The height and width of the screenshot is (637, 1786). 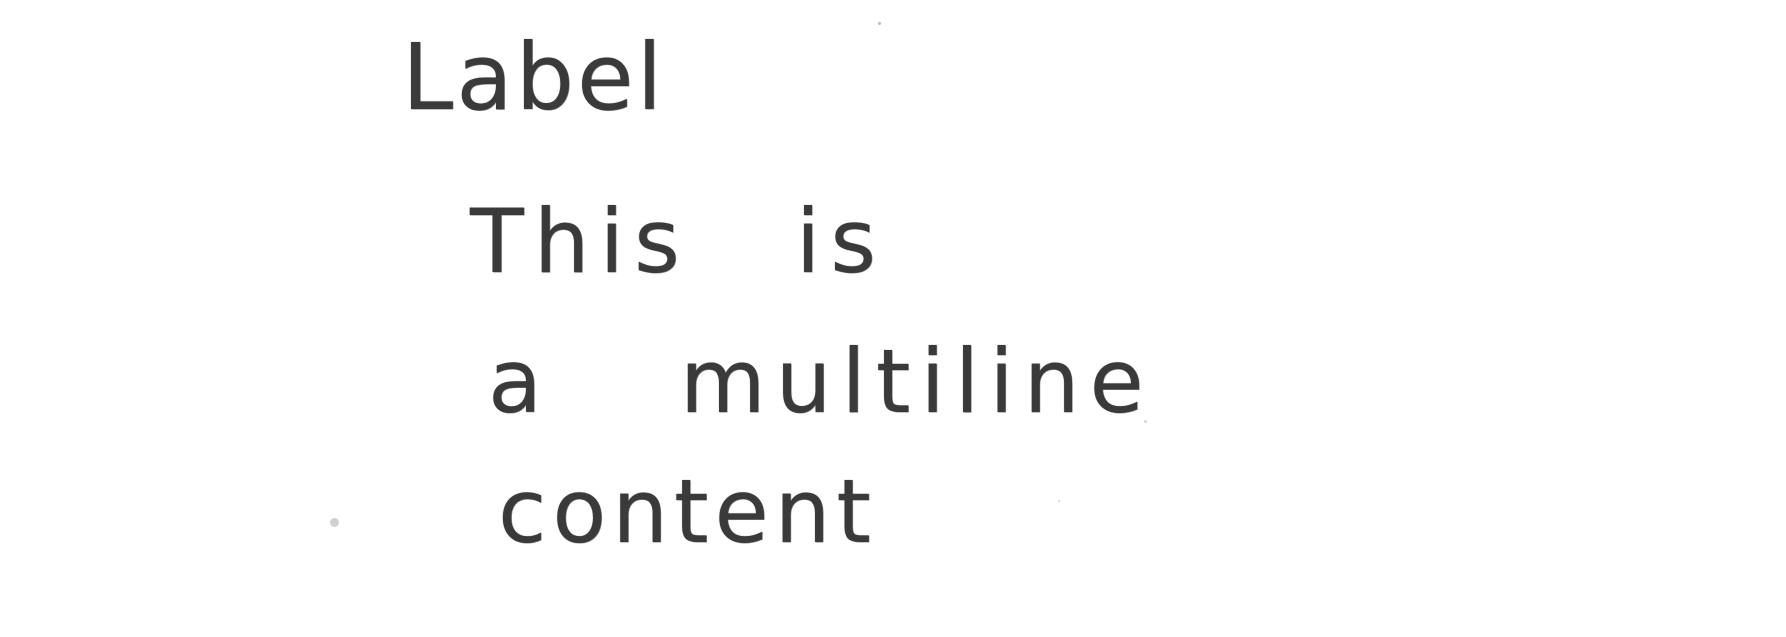 What do you see at coordinates (678, 241) in the screenshot?
I see `handwritten-content-line-1: This is` at bounding box center [678, 241].